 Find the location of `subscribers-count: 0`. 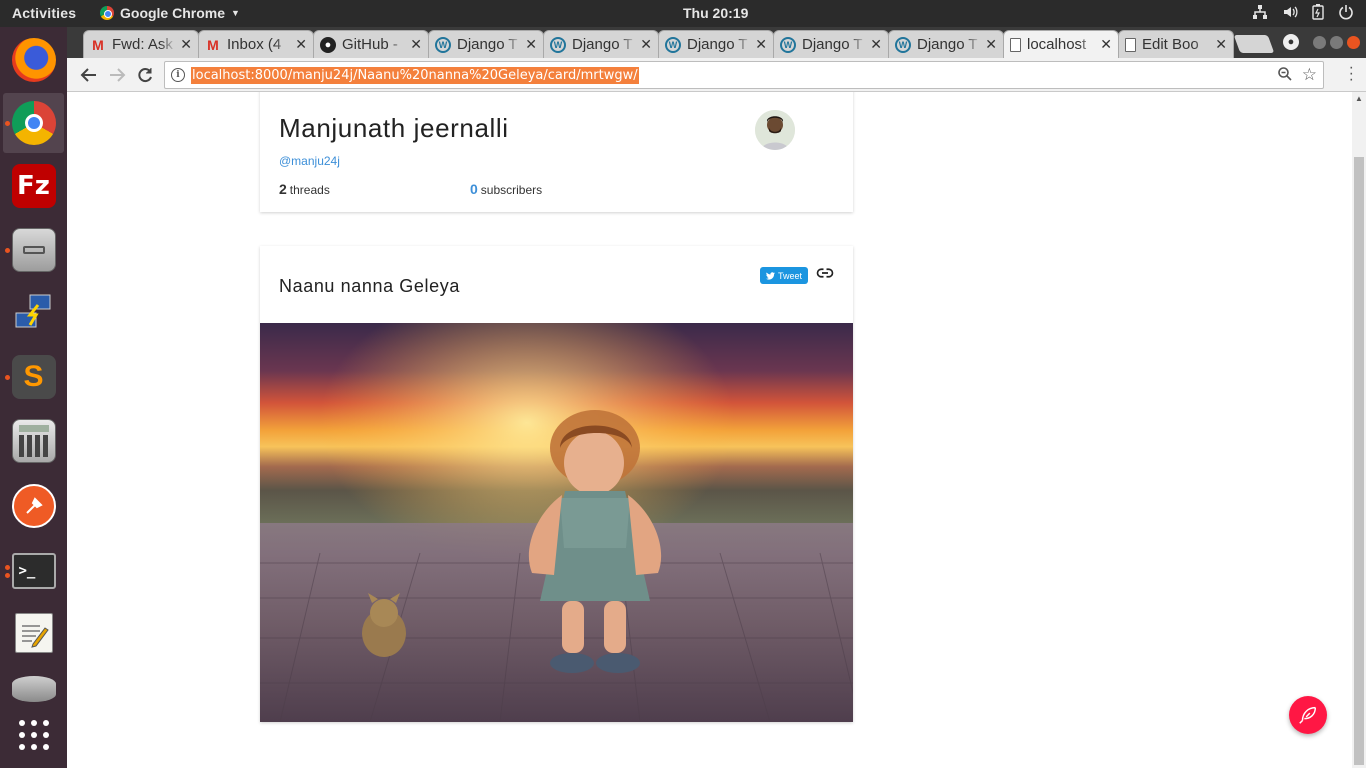

subscribers-count: 0 is located at coordinates (474, 189).